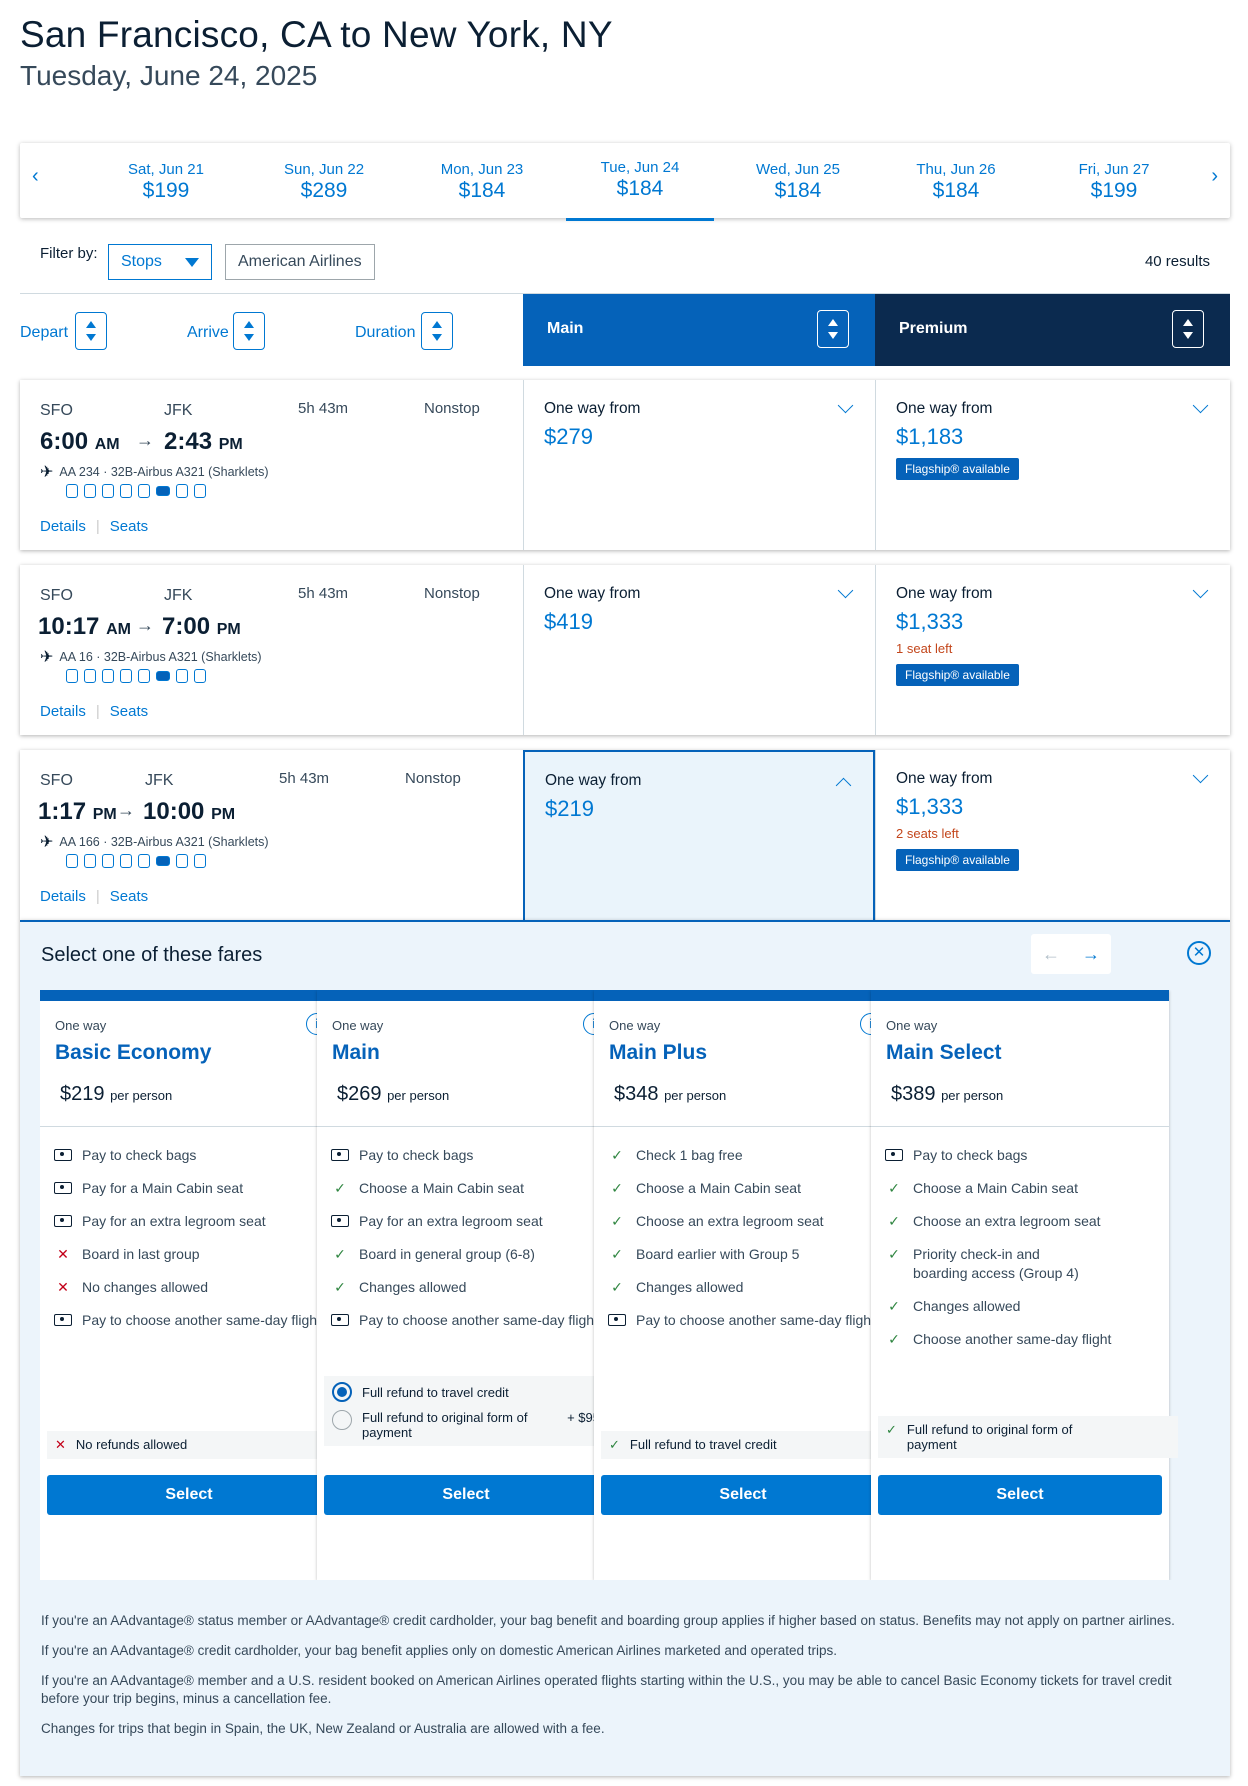 The height and width of the screenshot is (1786, 1248). Describe the element at coordinates (108, 676) in the screenshot. I see `usb-icon` at that location.